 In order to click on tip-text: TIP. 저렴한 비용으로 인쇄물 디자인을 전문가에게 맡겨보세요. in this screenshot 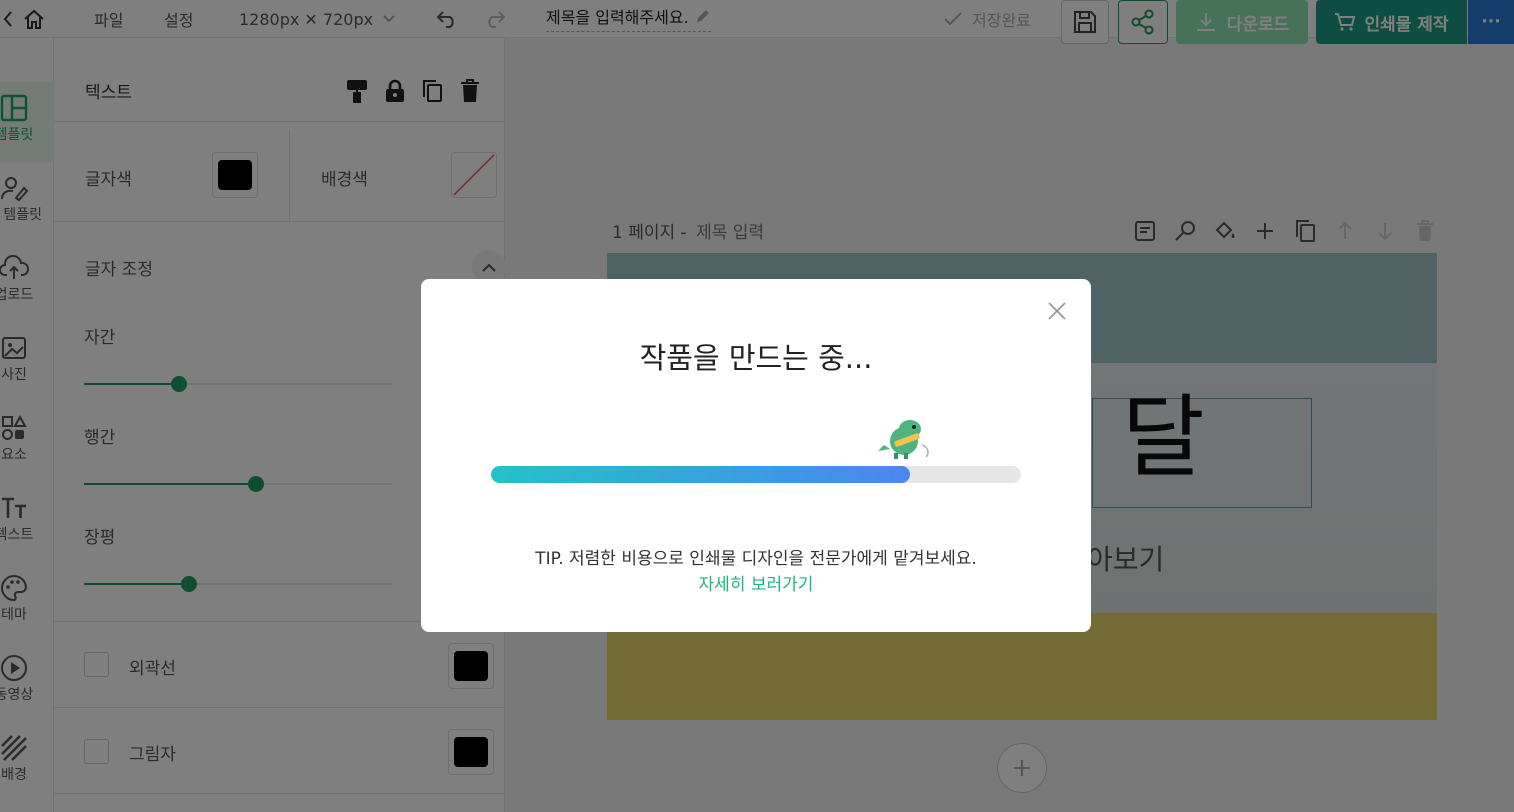, I will do `click(756, 559)`.